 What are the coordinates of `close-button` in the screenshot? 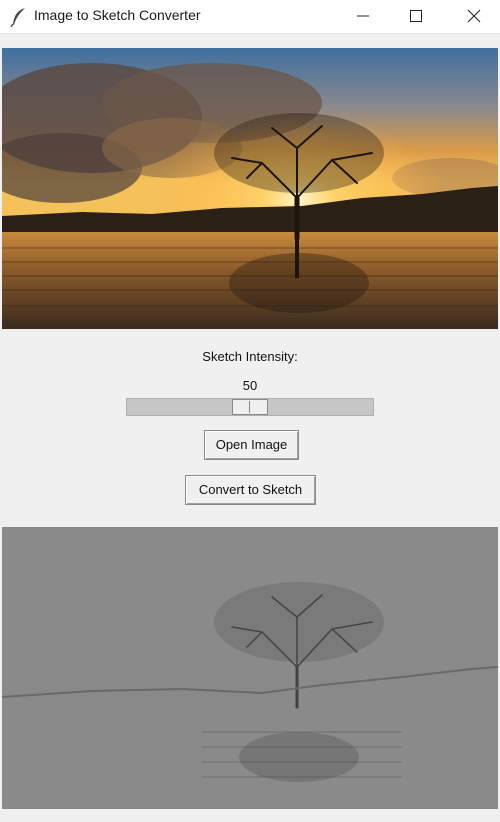 It's located at (474, 16).